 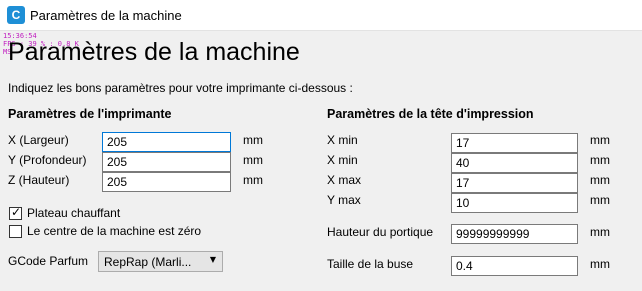 What do you see at coordinates (514, 203) in the screenshot?
I see `head-ymax-input` at bounding box center [514, 203].